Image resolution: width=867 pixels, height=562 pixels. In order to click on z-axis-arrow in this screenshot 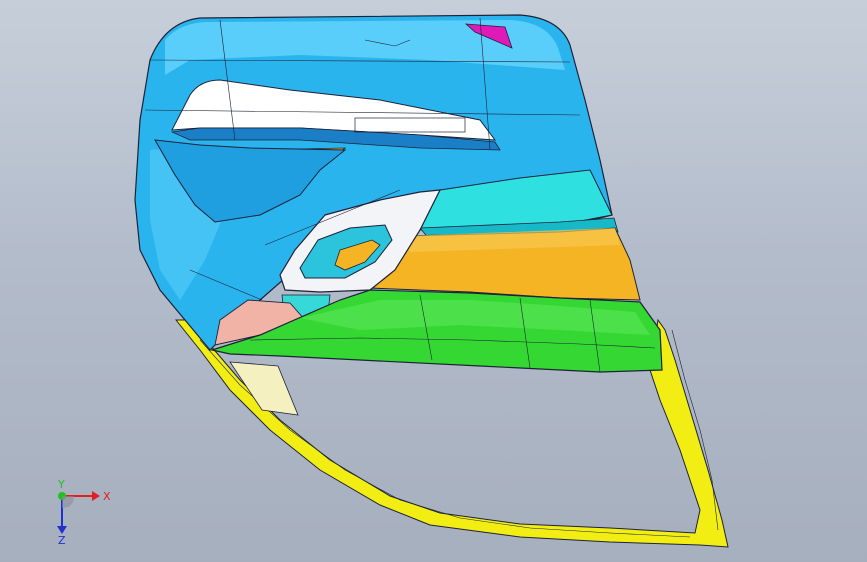, I will do `click(62, 530)`.